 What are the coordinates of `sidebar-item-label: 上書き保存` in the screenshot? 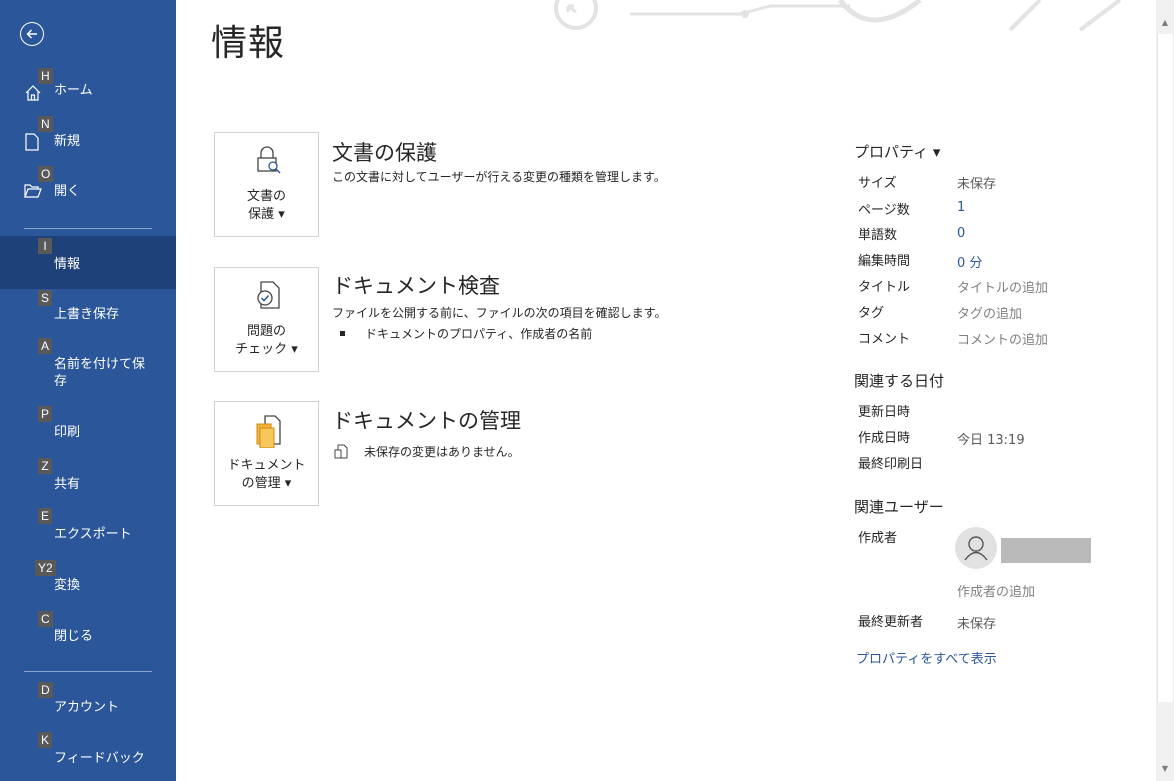 It's located at (87, 314).